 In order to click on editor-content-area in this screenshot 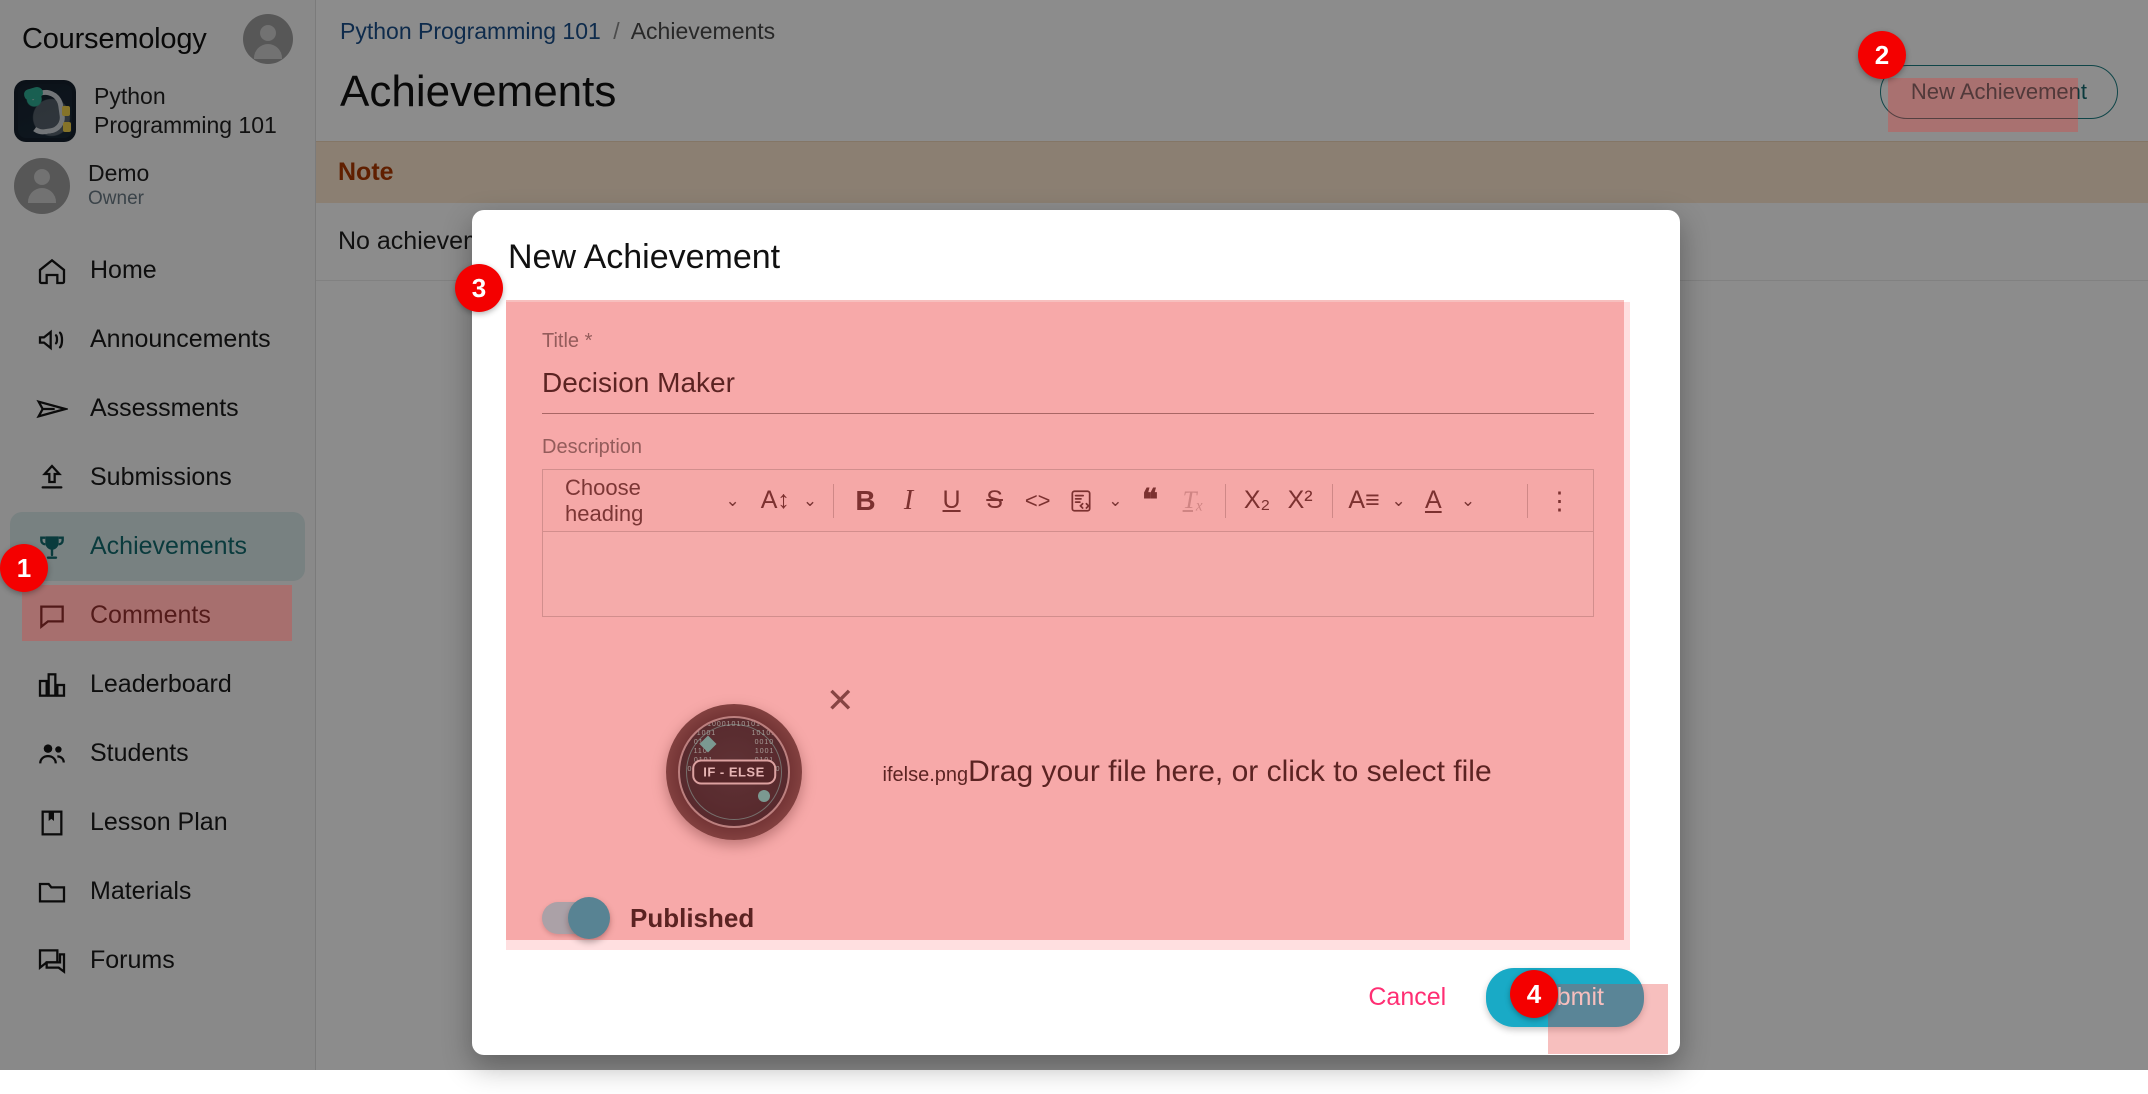, I will do `click(1068, 574)`.